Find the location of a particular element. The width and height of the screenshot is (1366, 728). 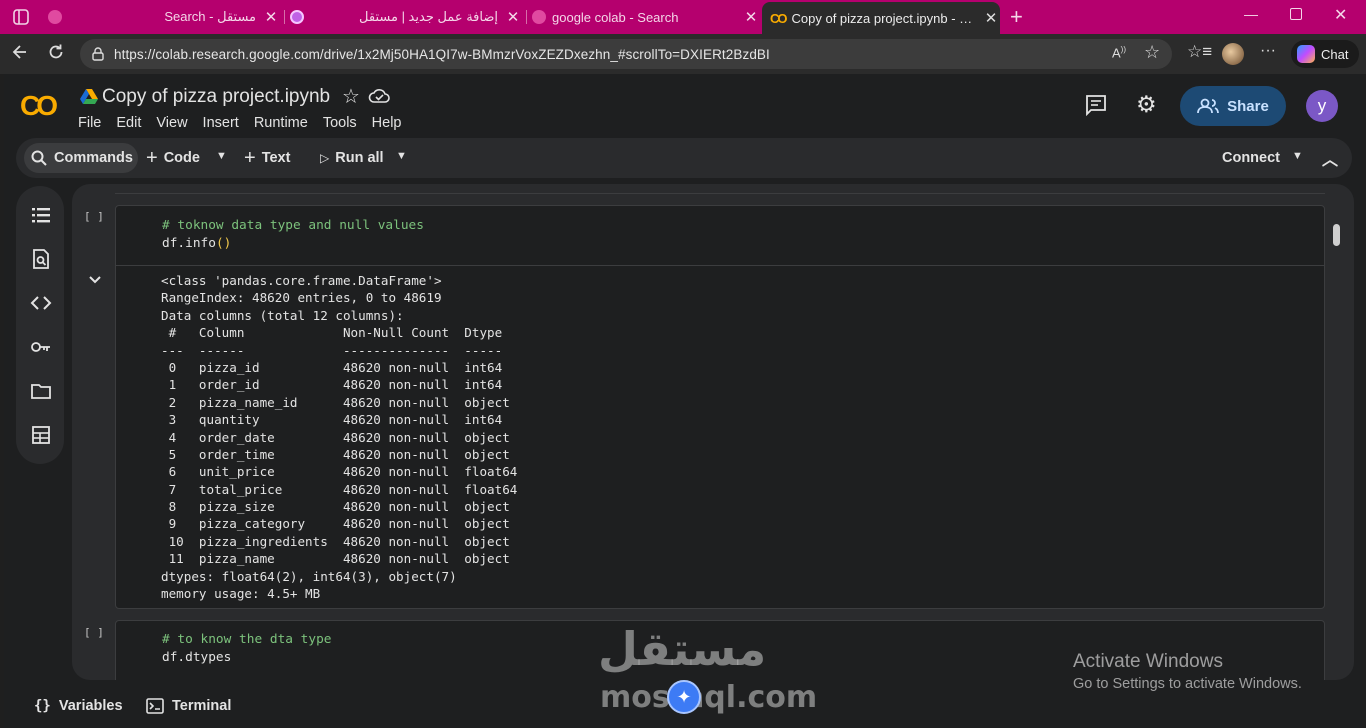

connect-button: Connect is located at coordinates (1251, 158).